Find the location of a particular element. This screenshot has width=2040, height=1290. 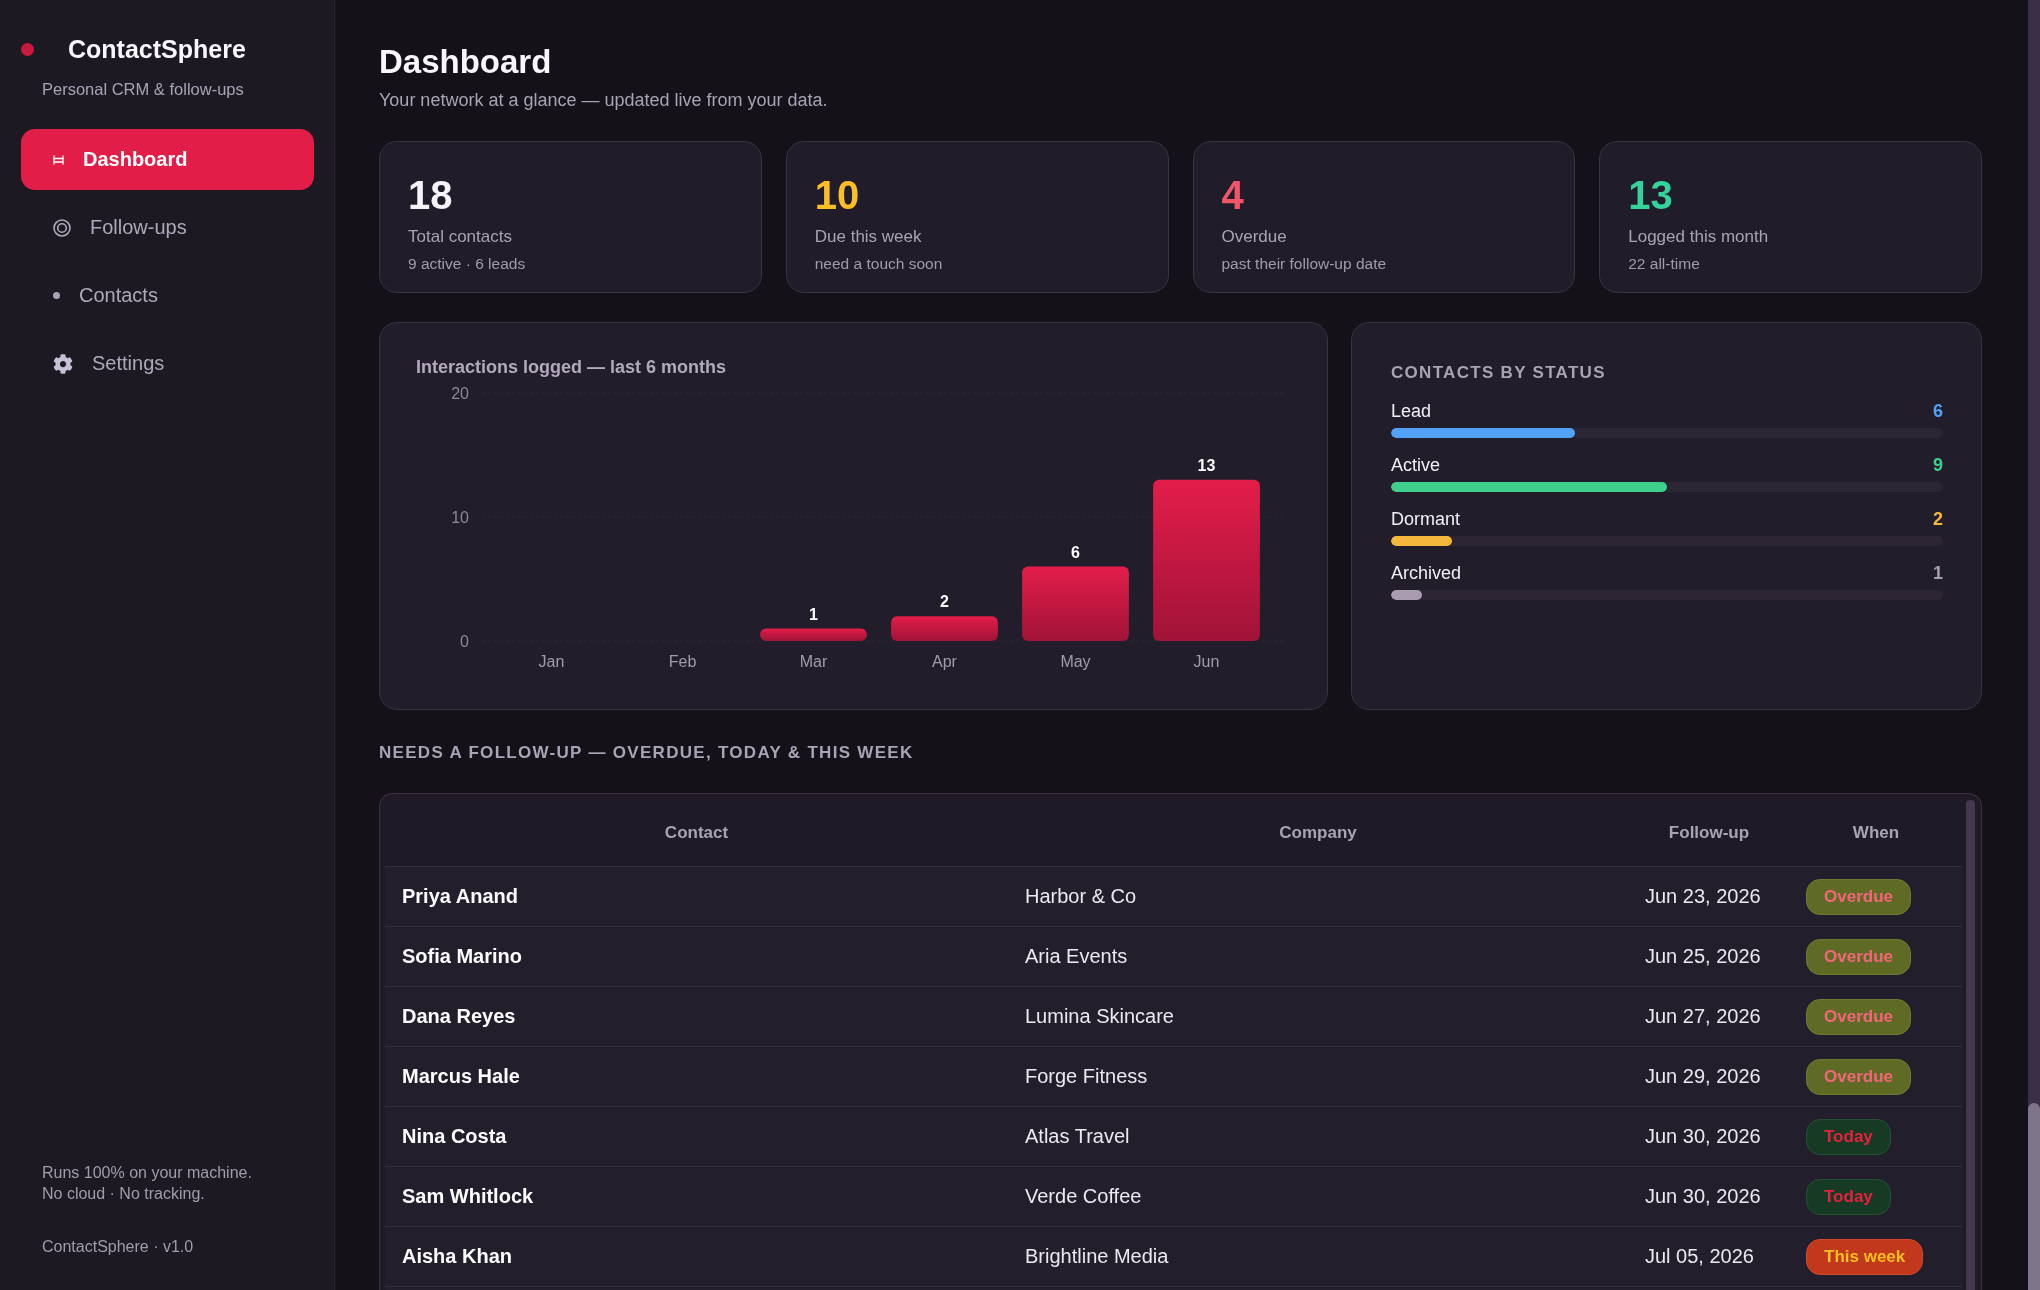

axis-label: Feb is located at coordinates (682, 661).